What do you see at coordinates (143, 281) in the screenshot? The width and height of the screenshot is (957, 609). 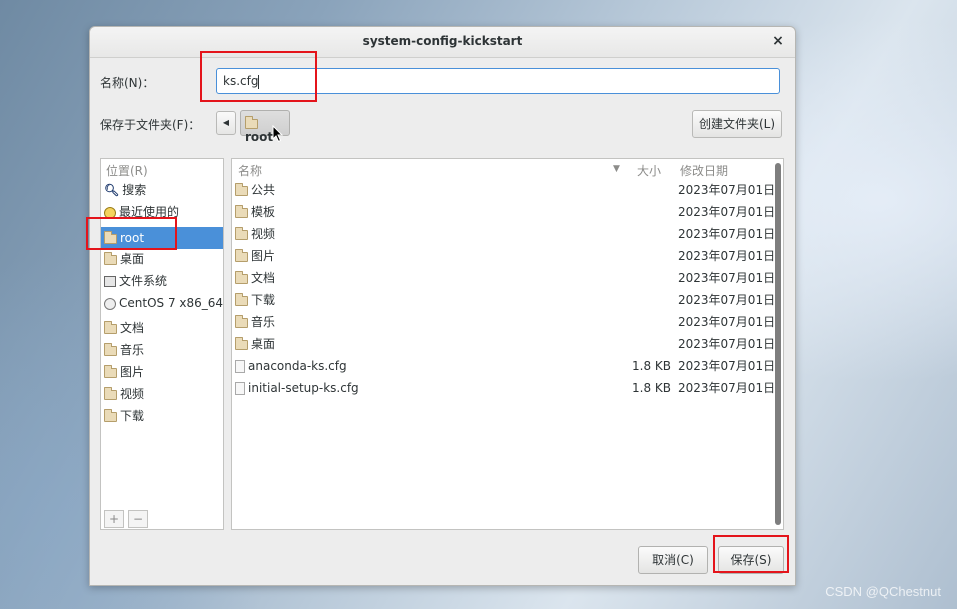 I see `sidebar-item-label: 文件系统` at bounding box center [143, 281].